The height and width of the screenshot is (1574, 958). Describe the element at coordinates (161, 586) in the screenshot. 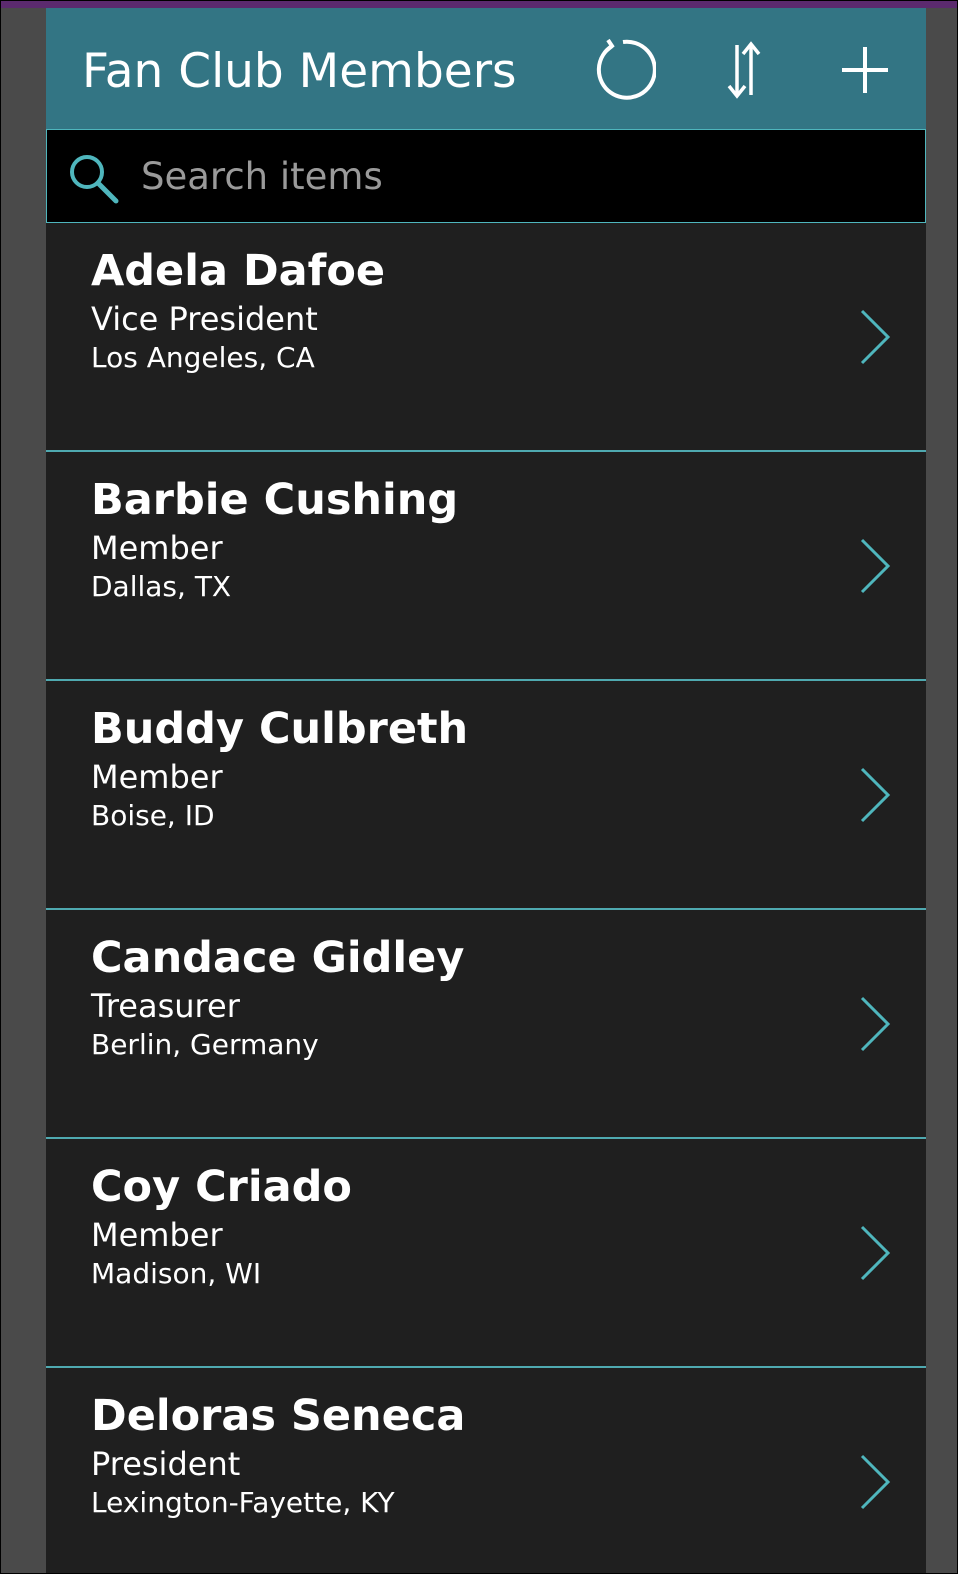

I see `member-location: Dallas, TX` at that location.